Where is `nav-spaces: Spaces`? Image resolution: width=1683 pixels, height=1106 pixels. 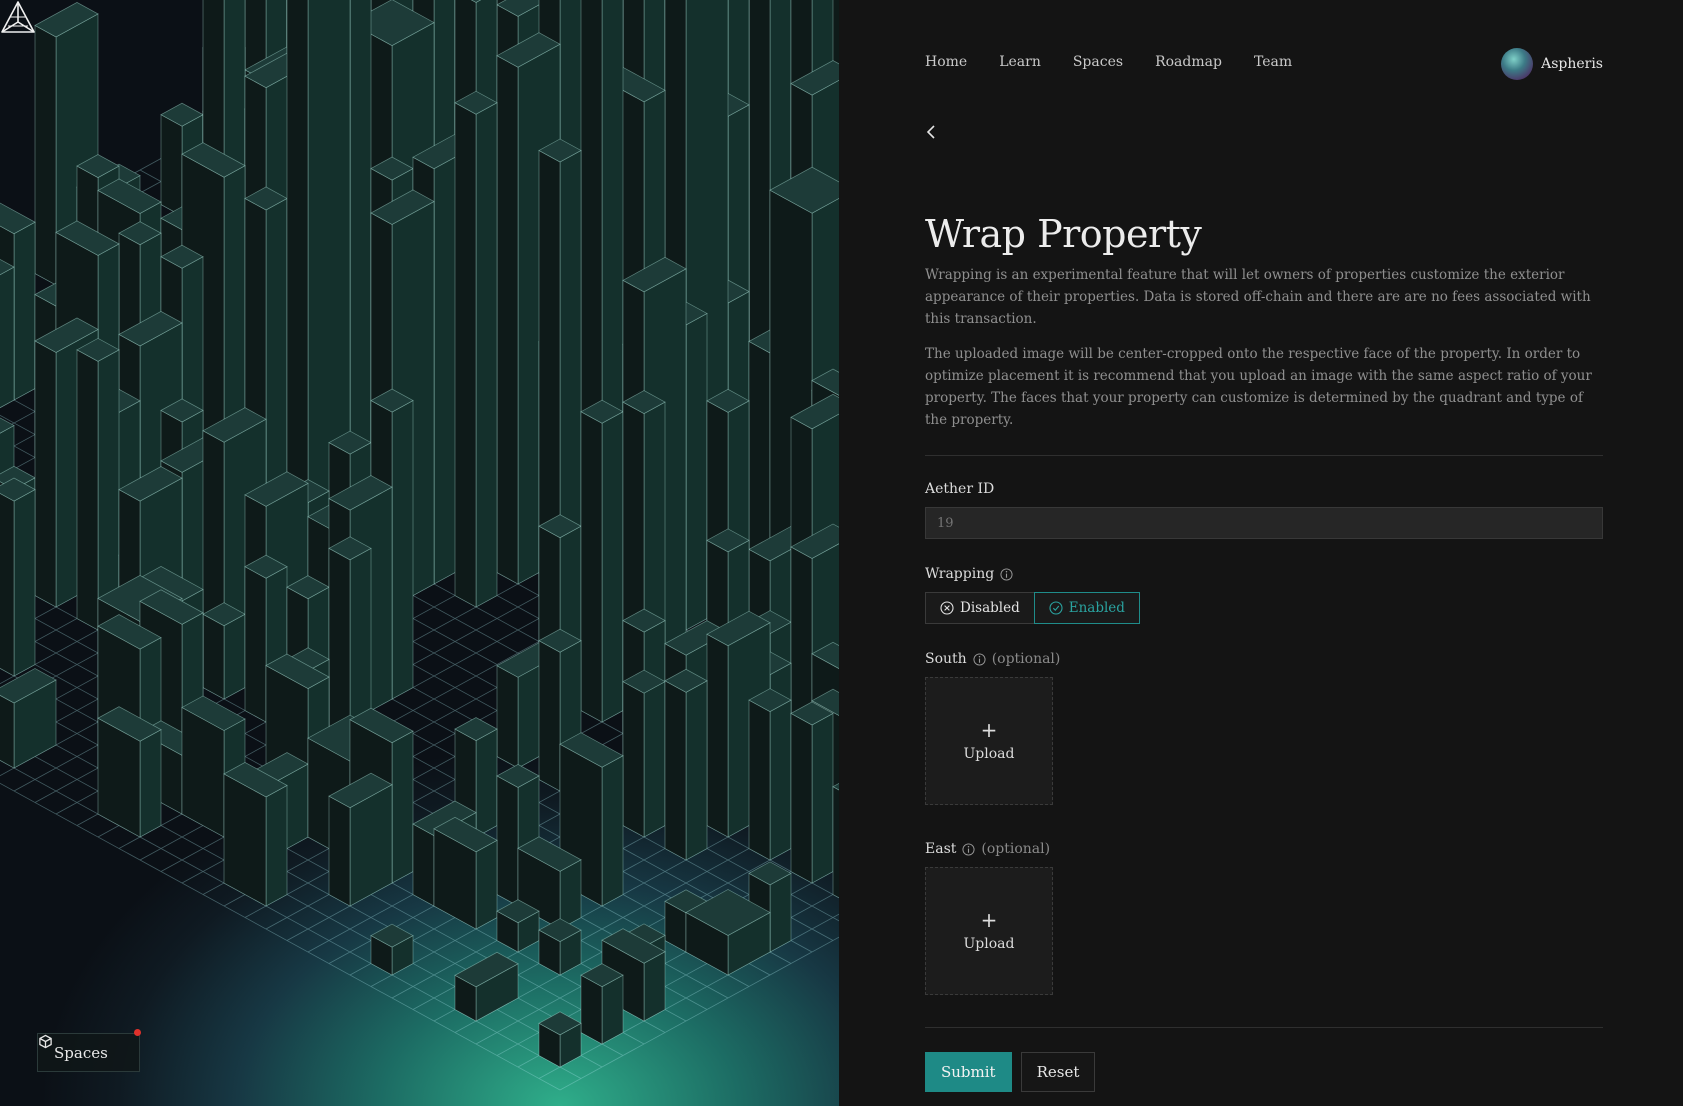
nav-spaces: Spaces is located at coordinates (1098, 62).